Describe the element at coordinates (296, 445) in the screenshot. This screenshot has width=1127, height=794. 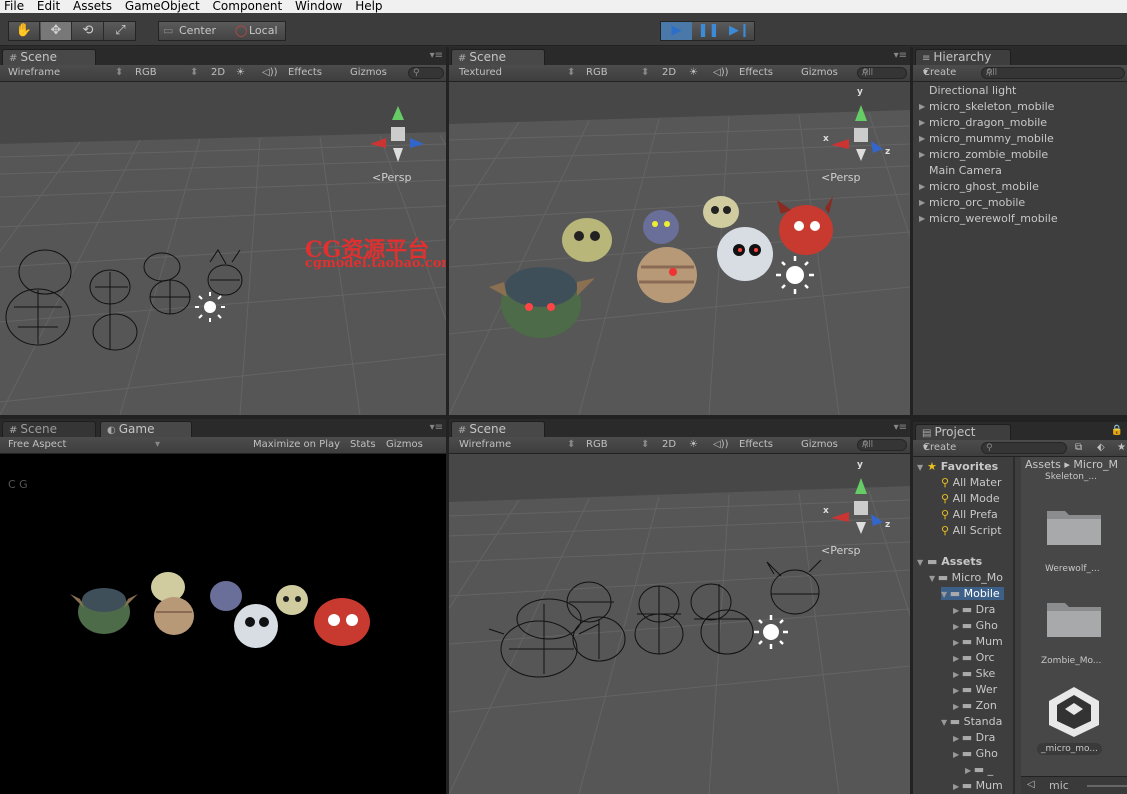
I see `maximize-on-play-toggle: Maximize on Play` at that location.